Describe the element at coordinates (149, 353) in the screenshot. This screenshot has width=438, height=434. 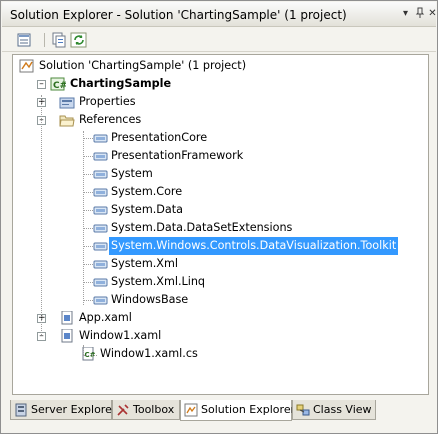
I see `tree-item-label: Window1.xaml.cs` at that location.